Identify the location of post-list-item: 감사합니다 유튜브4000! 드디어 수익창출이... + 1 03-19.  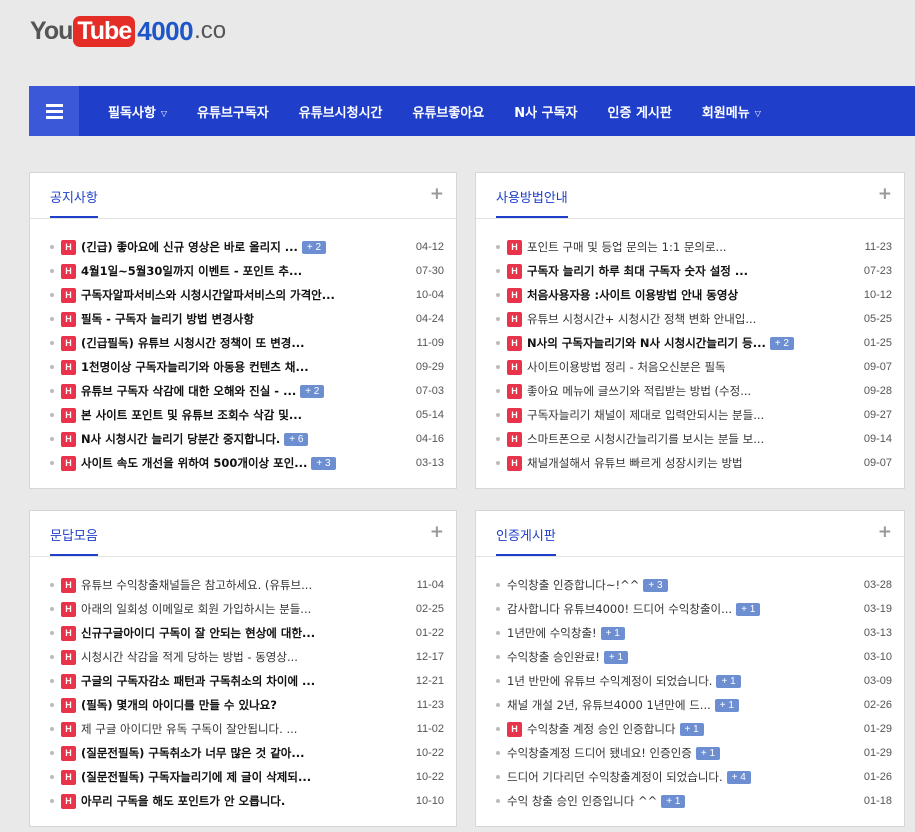
(690, 609).